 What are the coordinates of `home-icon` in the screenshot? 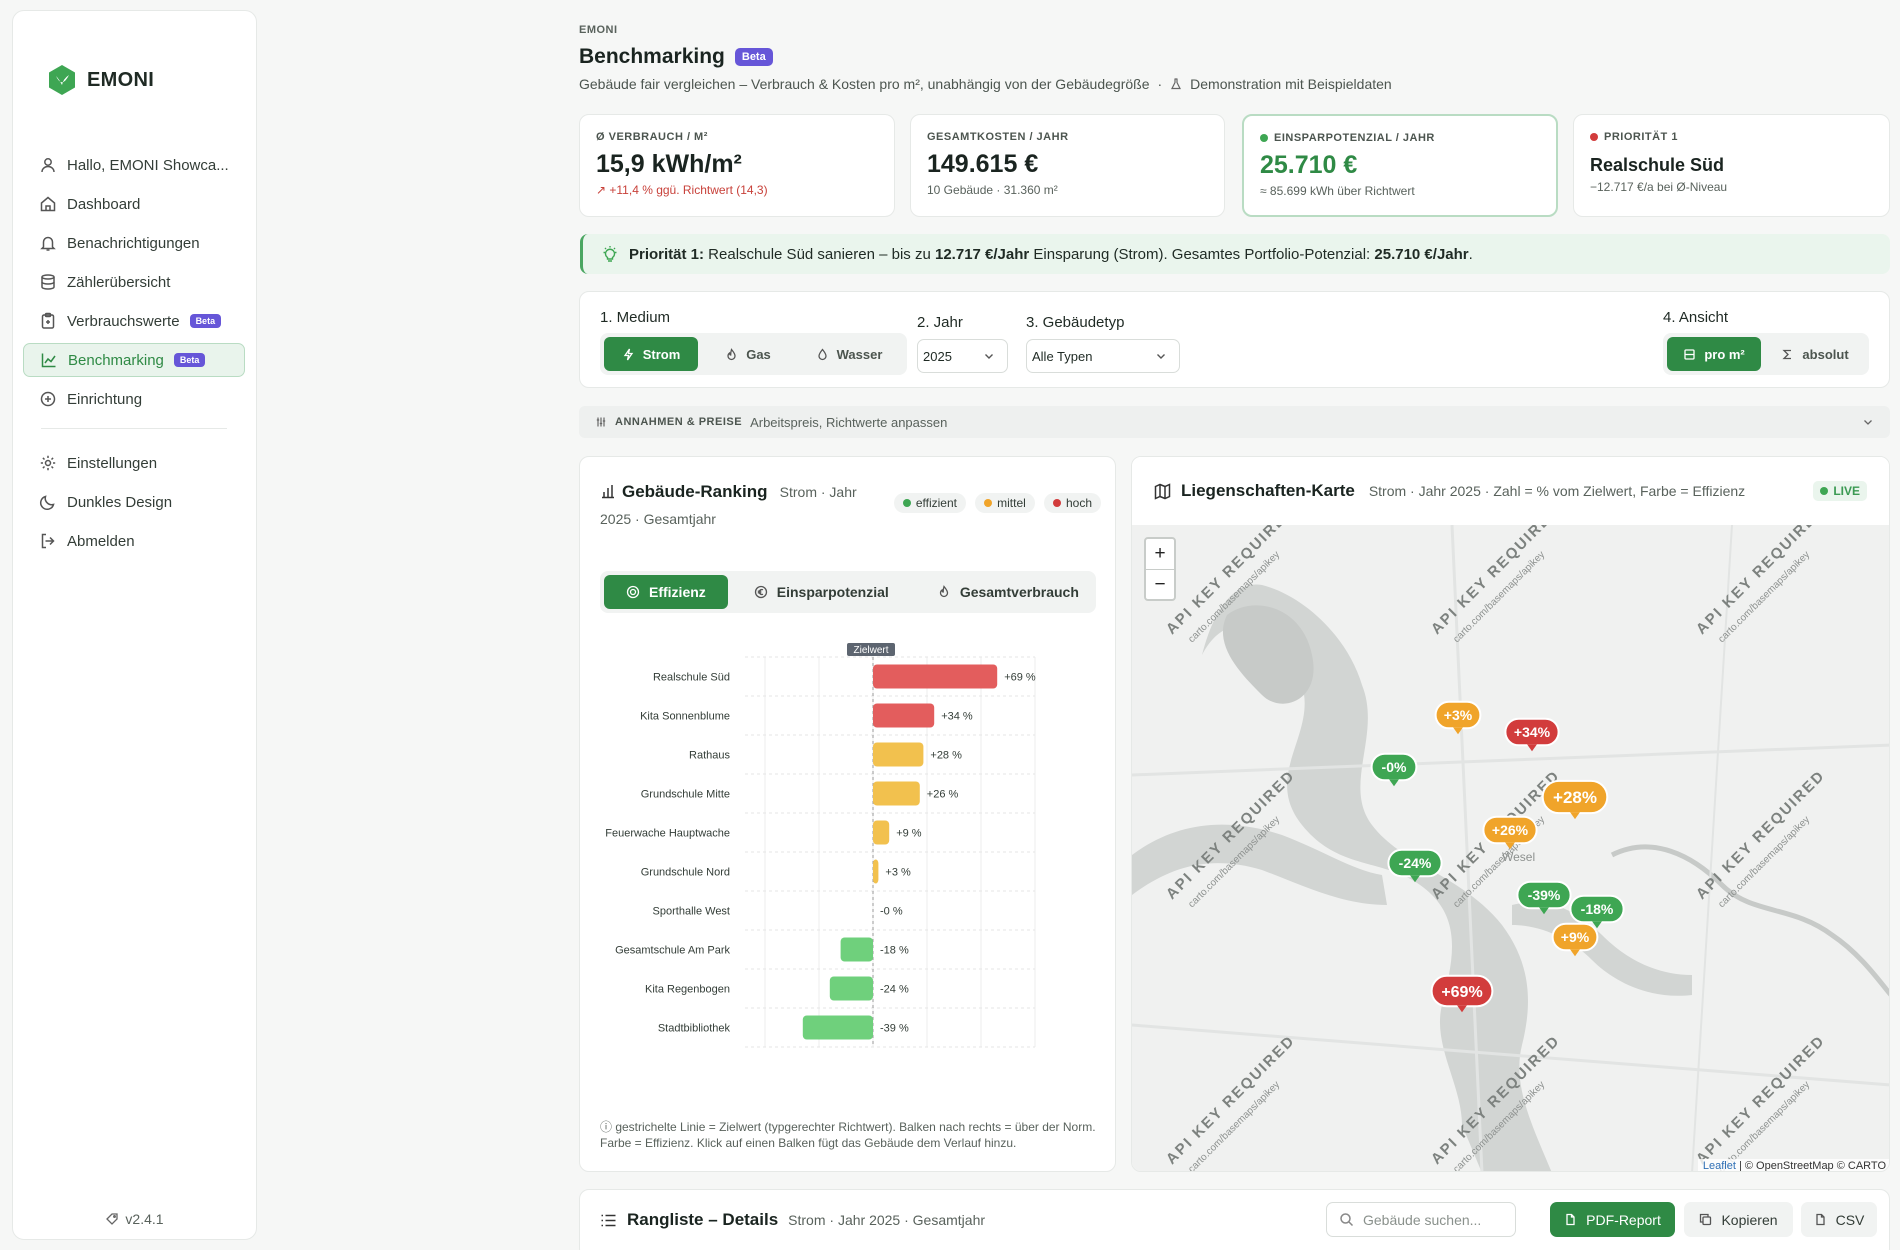 It's located at (48, 204).